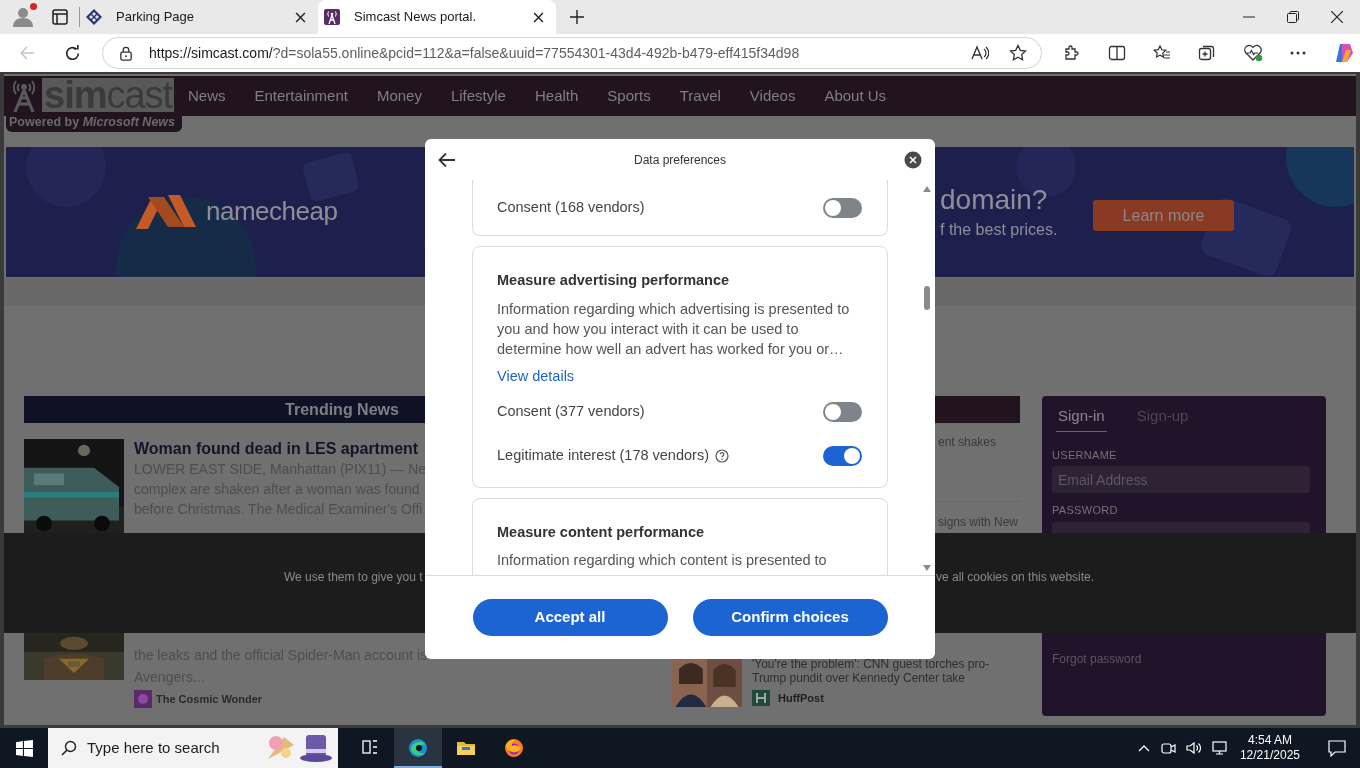  I want to click on tab-title: Simcast News portal., so click(416, 17).